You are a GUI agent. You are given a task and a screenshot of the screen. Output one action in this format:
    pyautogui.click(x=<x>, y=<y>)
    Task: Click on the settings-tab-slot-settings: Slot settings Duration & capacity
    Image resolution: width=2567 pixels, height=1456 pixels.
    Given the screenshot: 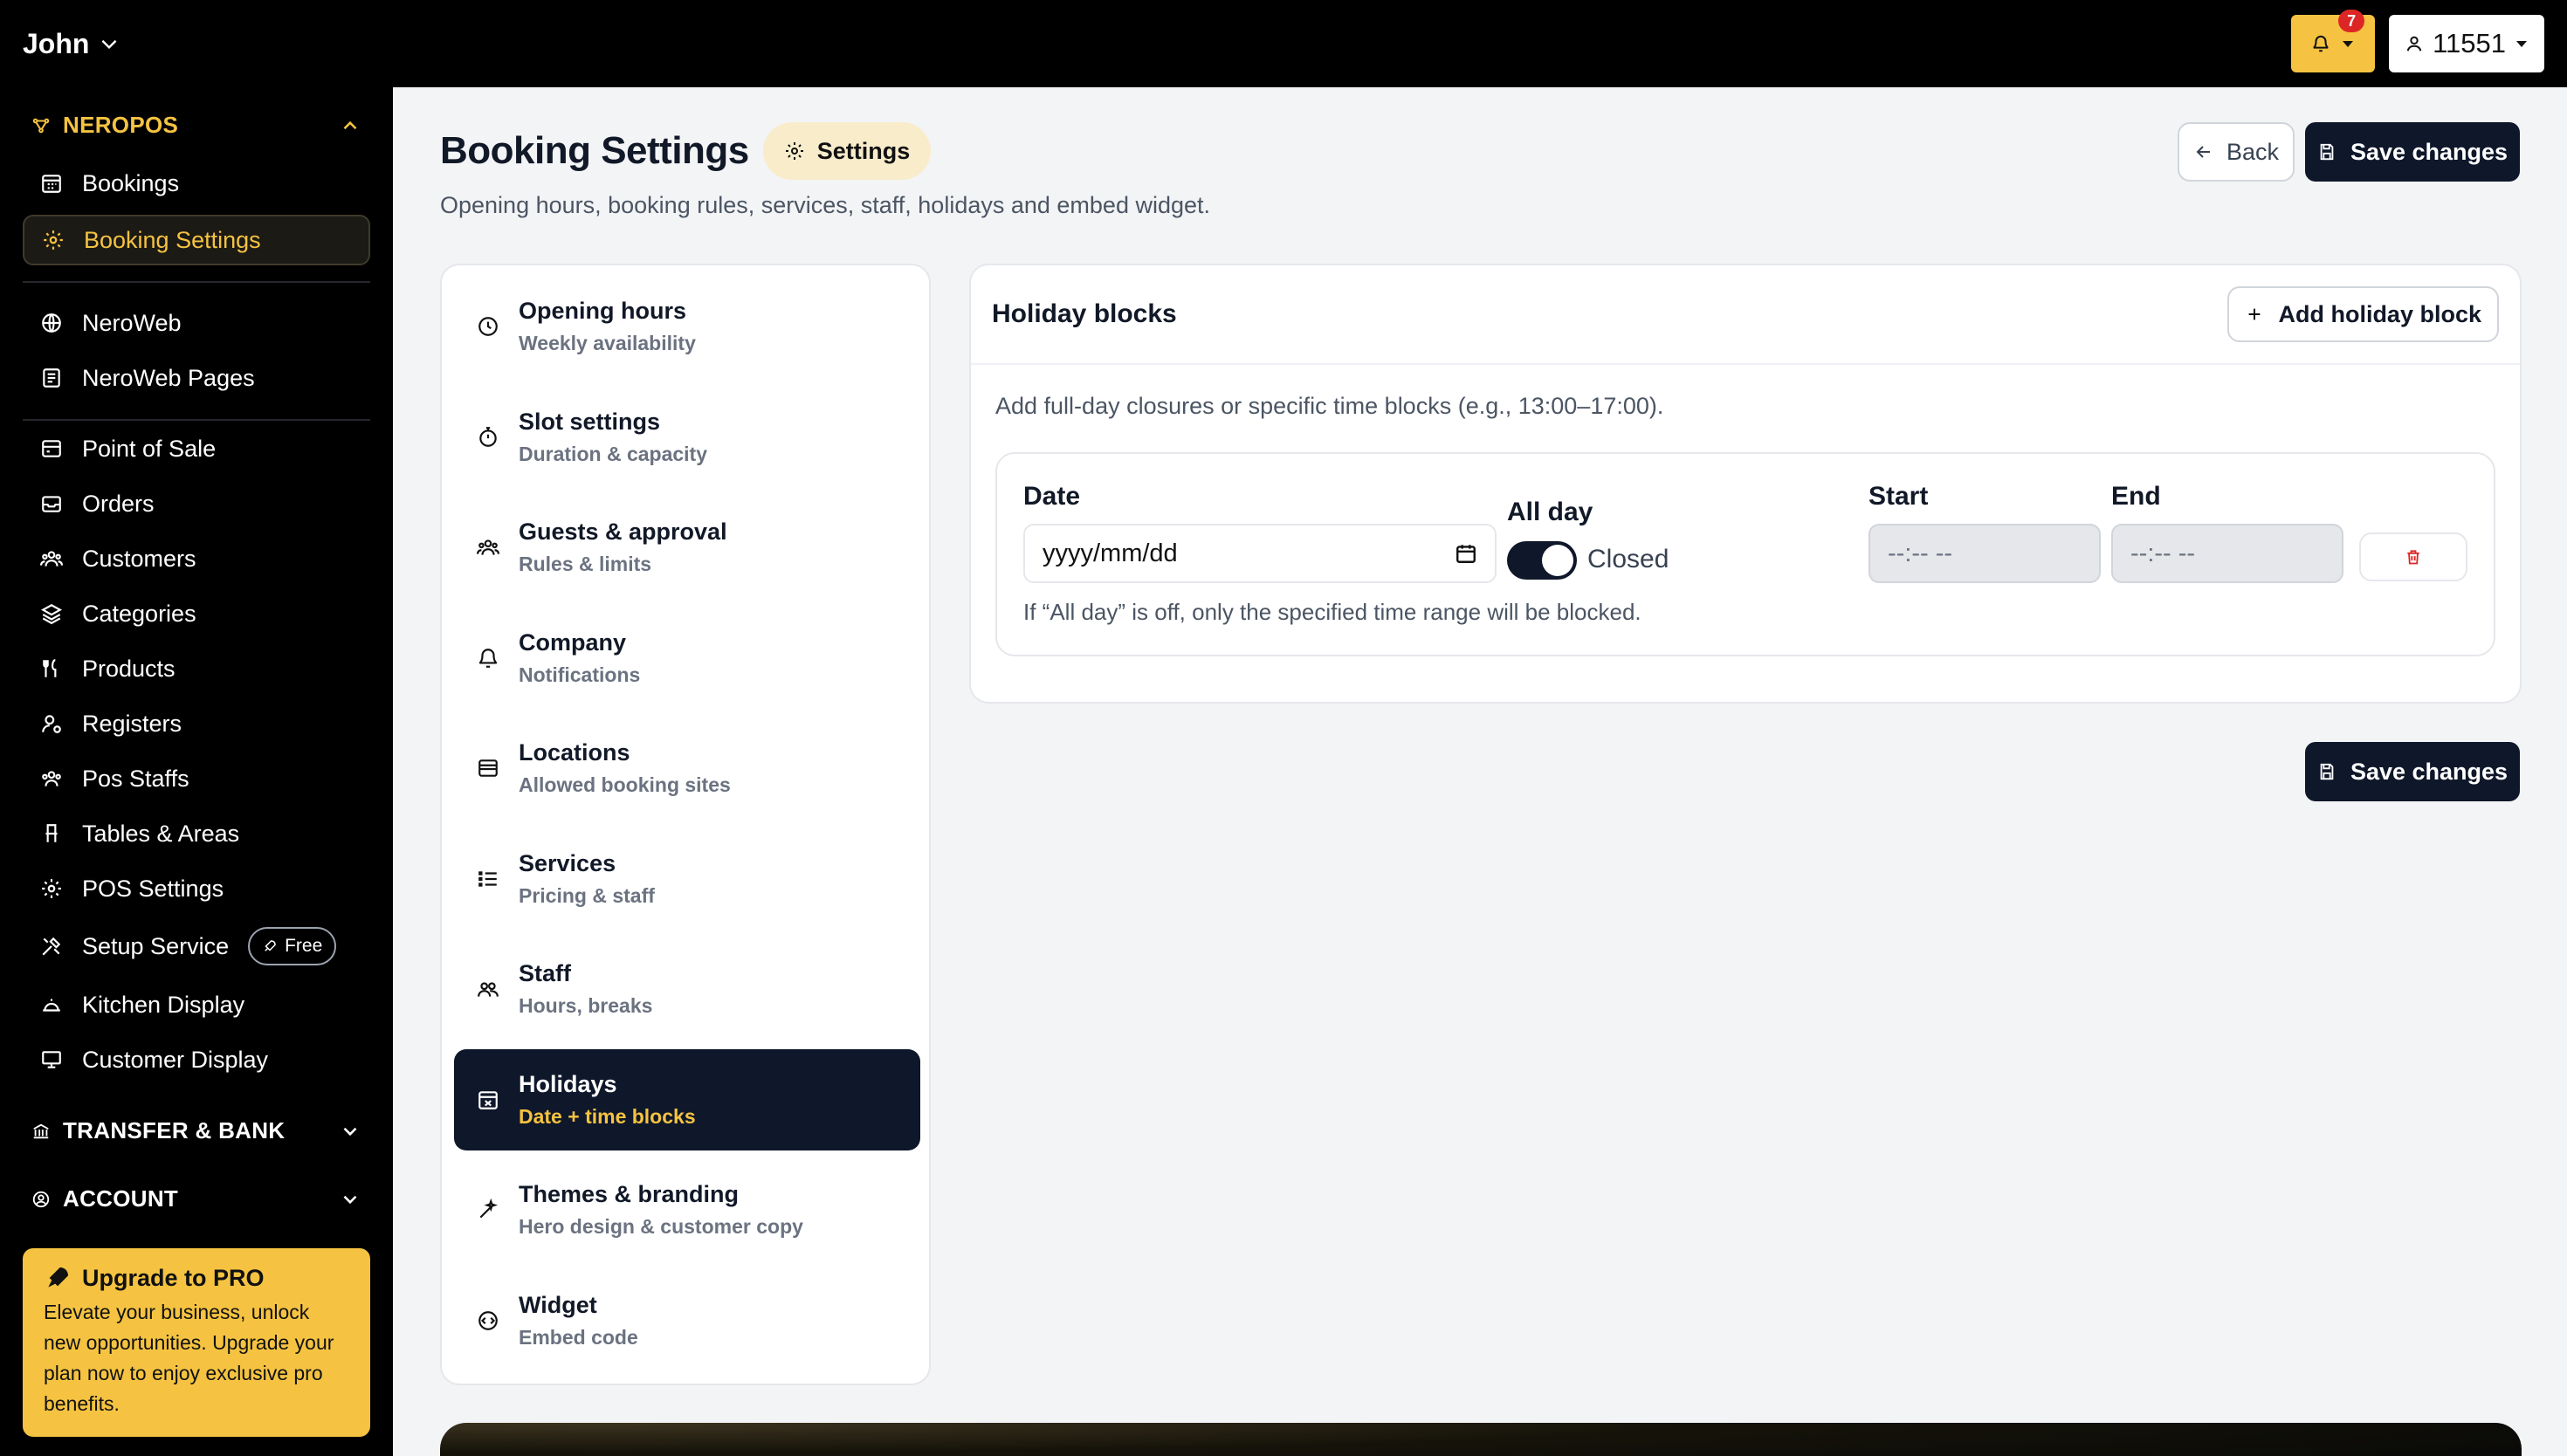 What is the action you would take?
    pyautogui.click(x=687, y=437)
    